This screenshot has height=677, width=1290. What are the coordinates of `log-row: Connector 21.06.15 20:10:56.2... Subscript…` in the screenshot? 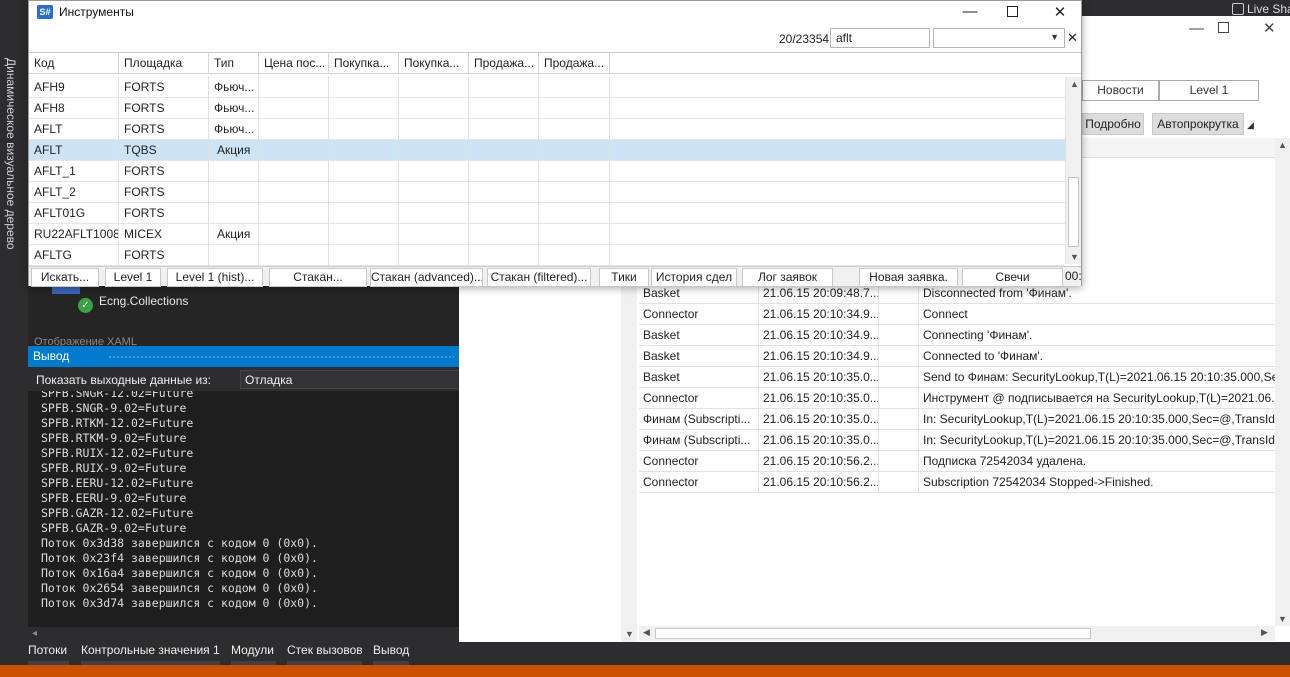 It's located at (957, 482).